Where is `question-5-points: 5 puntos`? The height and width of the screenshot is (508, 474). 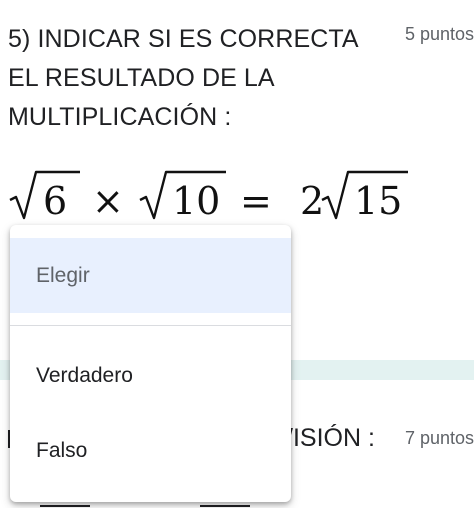
question-5-points: 5 puntos is located at coordinates (439, 34).